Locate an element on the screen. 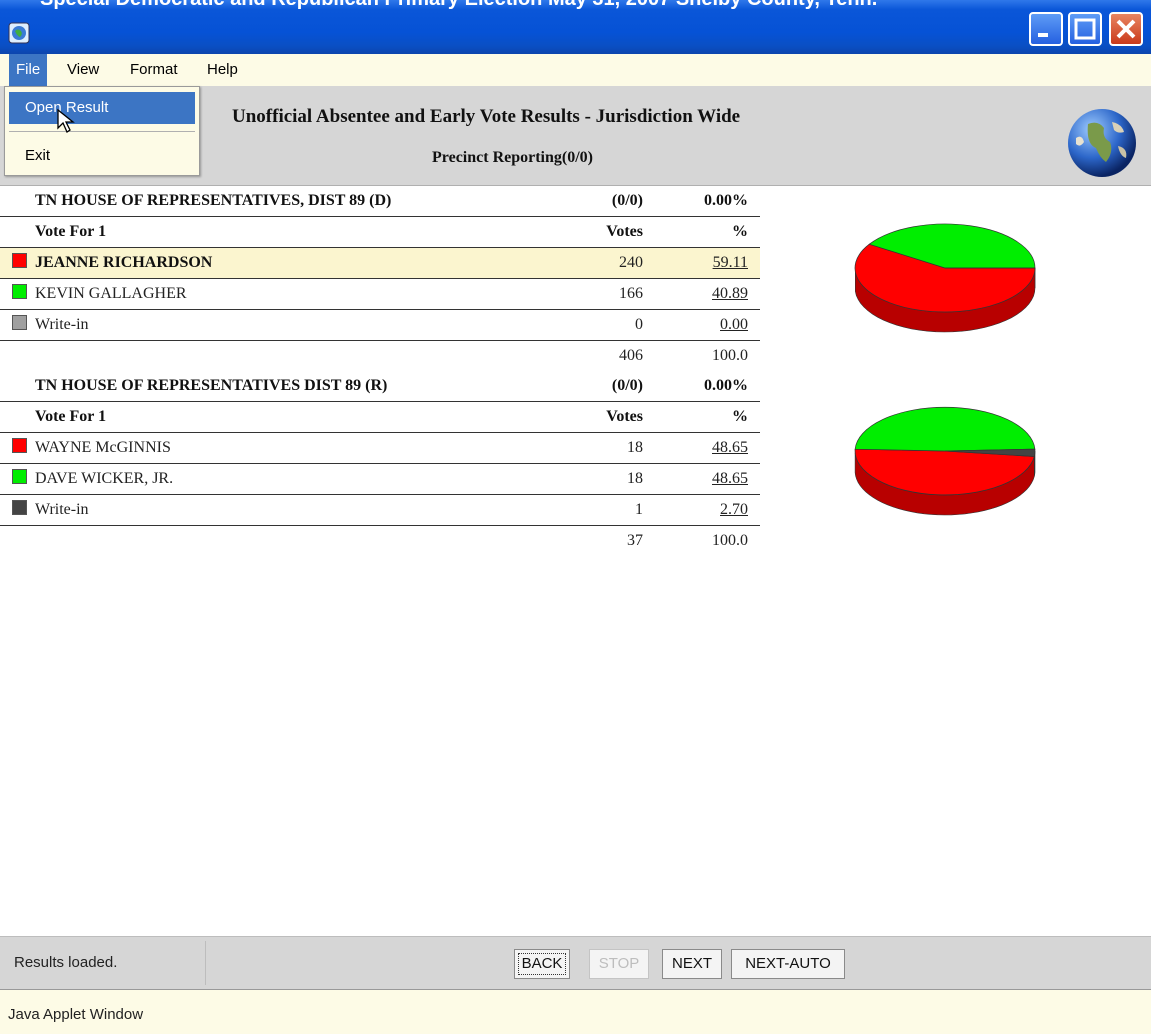 The image size is (1151, 1034). candidate-votes: 0 is located at coordinates (639, 324).